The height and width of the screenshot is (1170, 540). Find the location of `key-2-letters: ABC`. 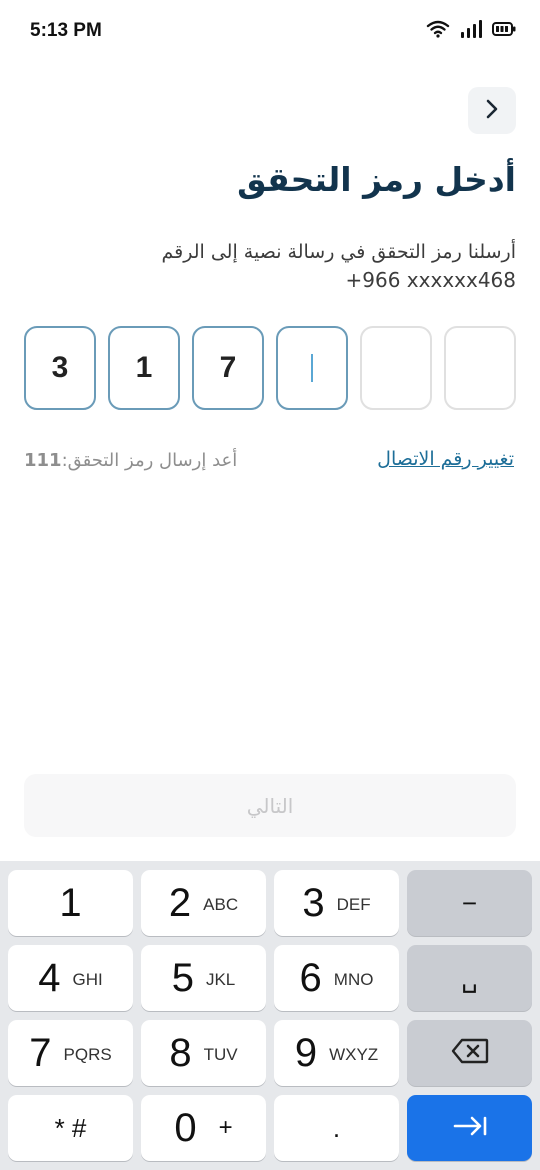

key-2-letters: ABC is located at coordinates (221, 904).